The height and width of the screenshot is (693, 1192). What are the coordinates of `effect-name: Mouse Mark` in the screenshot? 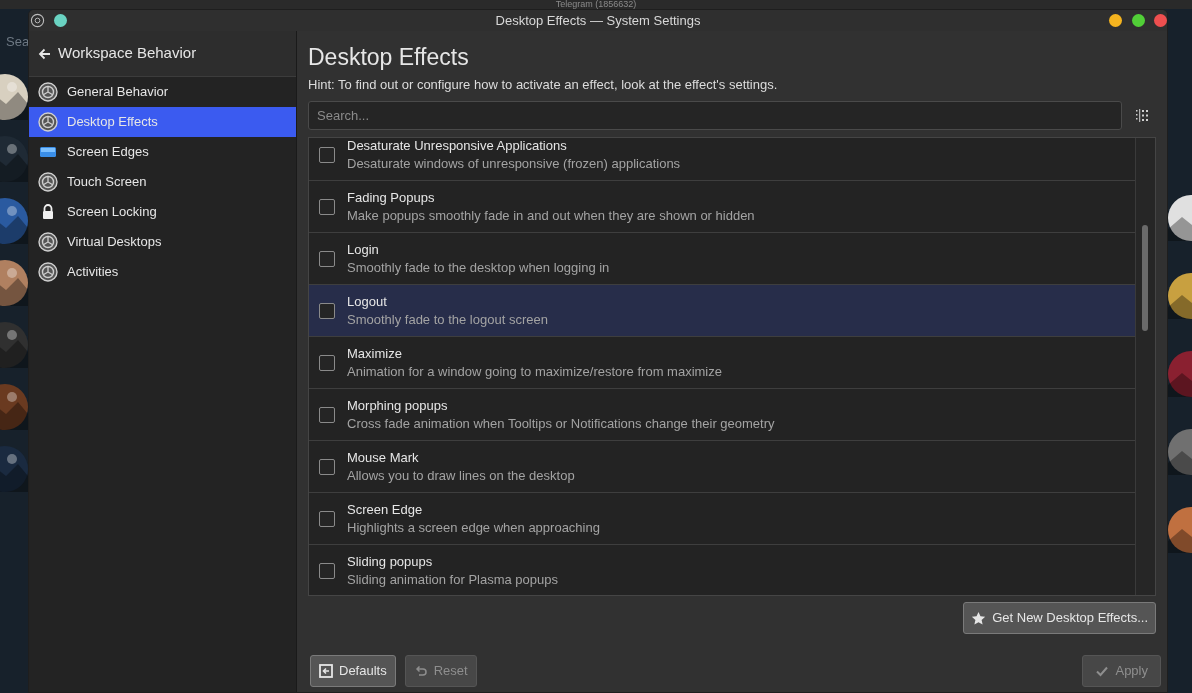 It's located at (383, 457).